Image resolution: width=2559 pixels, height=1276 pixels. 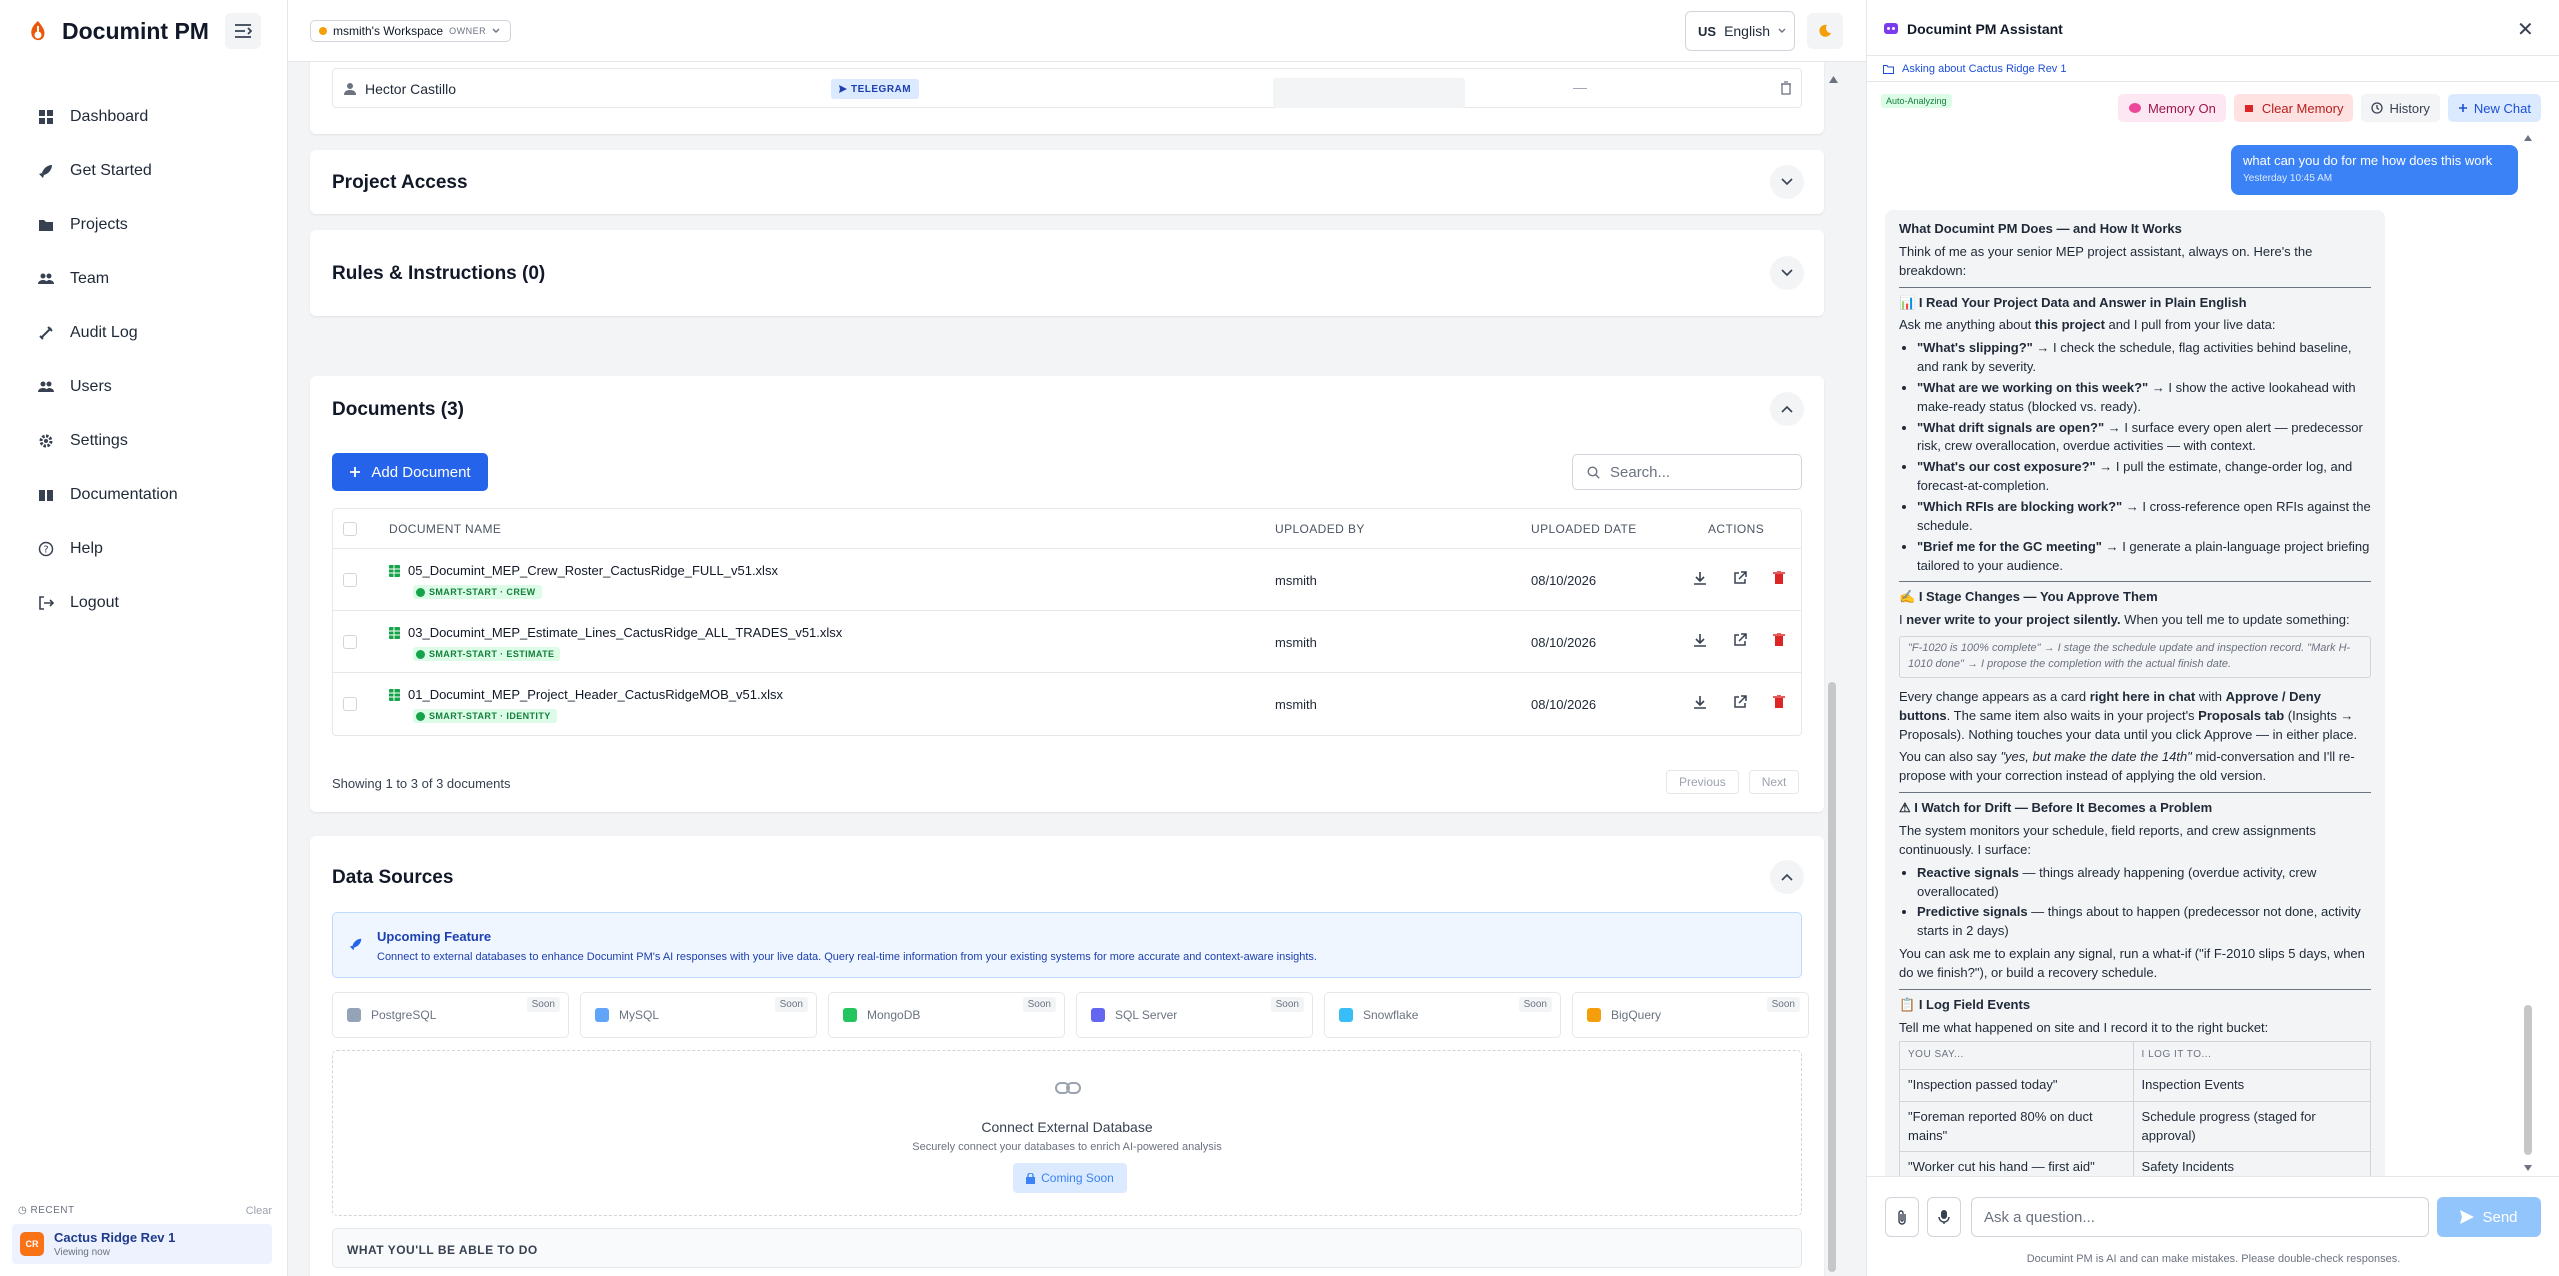 What do you see at coordinates (1907, 597) in the screenshot?
I see `writing-hand-icon: ✍` at bounding box center [1907, 597].